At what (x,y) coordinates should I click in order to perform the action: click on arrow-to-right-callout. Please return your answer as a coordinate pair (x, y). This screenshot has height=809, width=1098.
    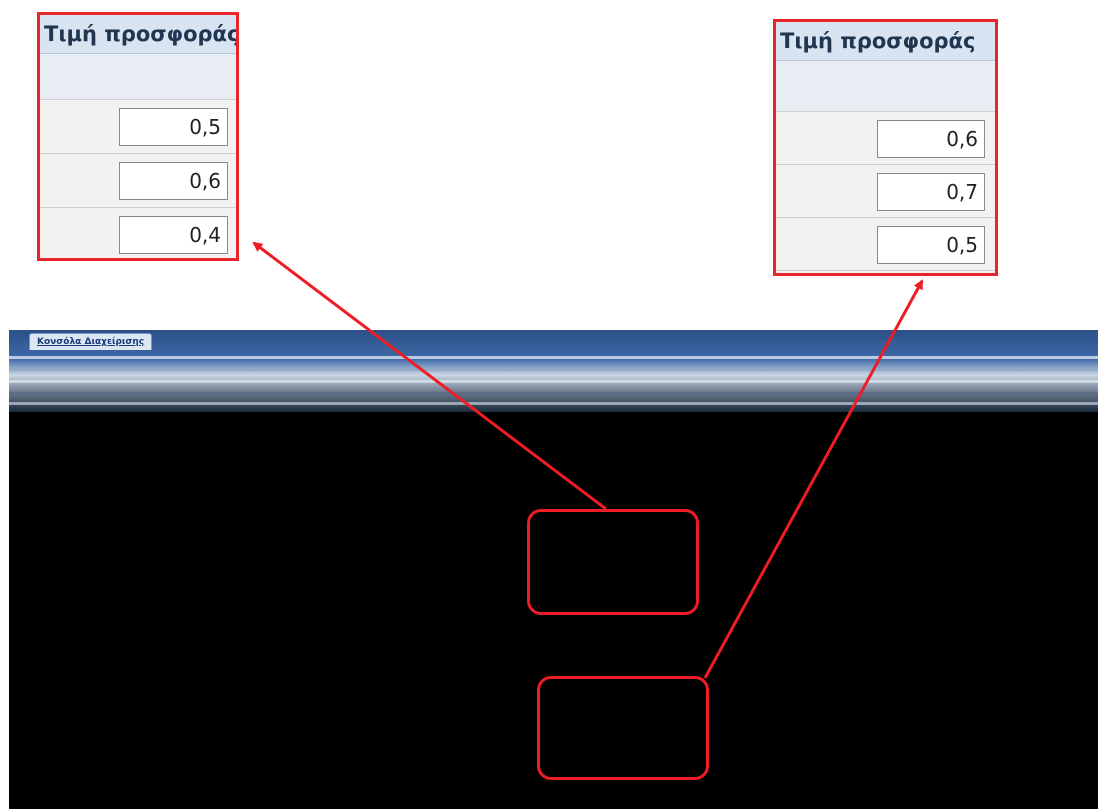
    Looking at the image, I should click on (813, 479).